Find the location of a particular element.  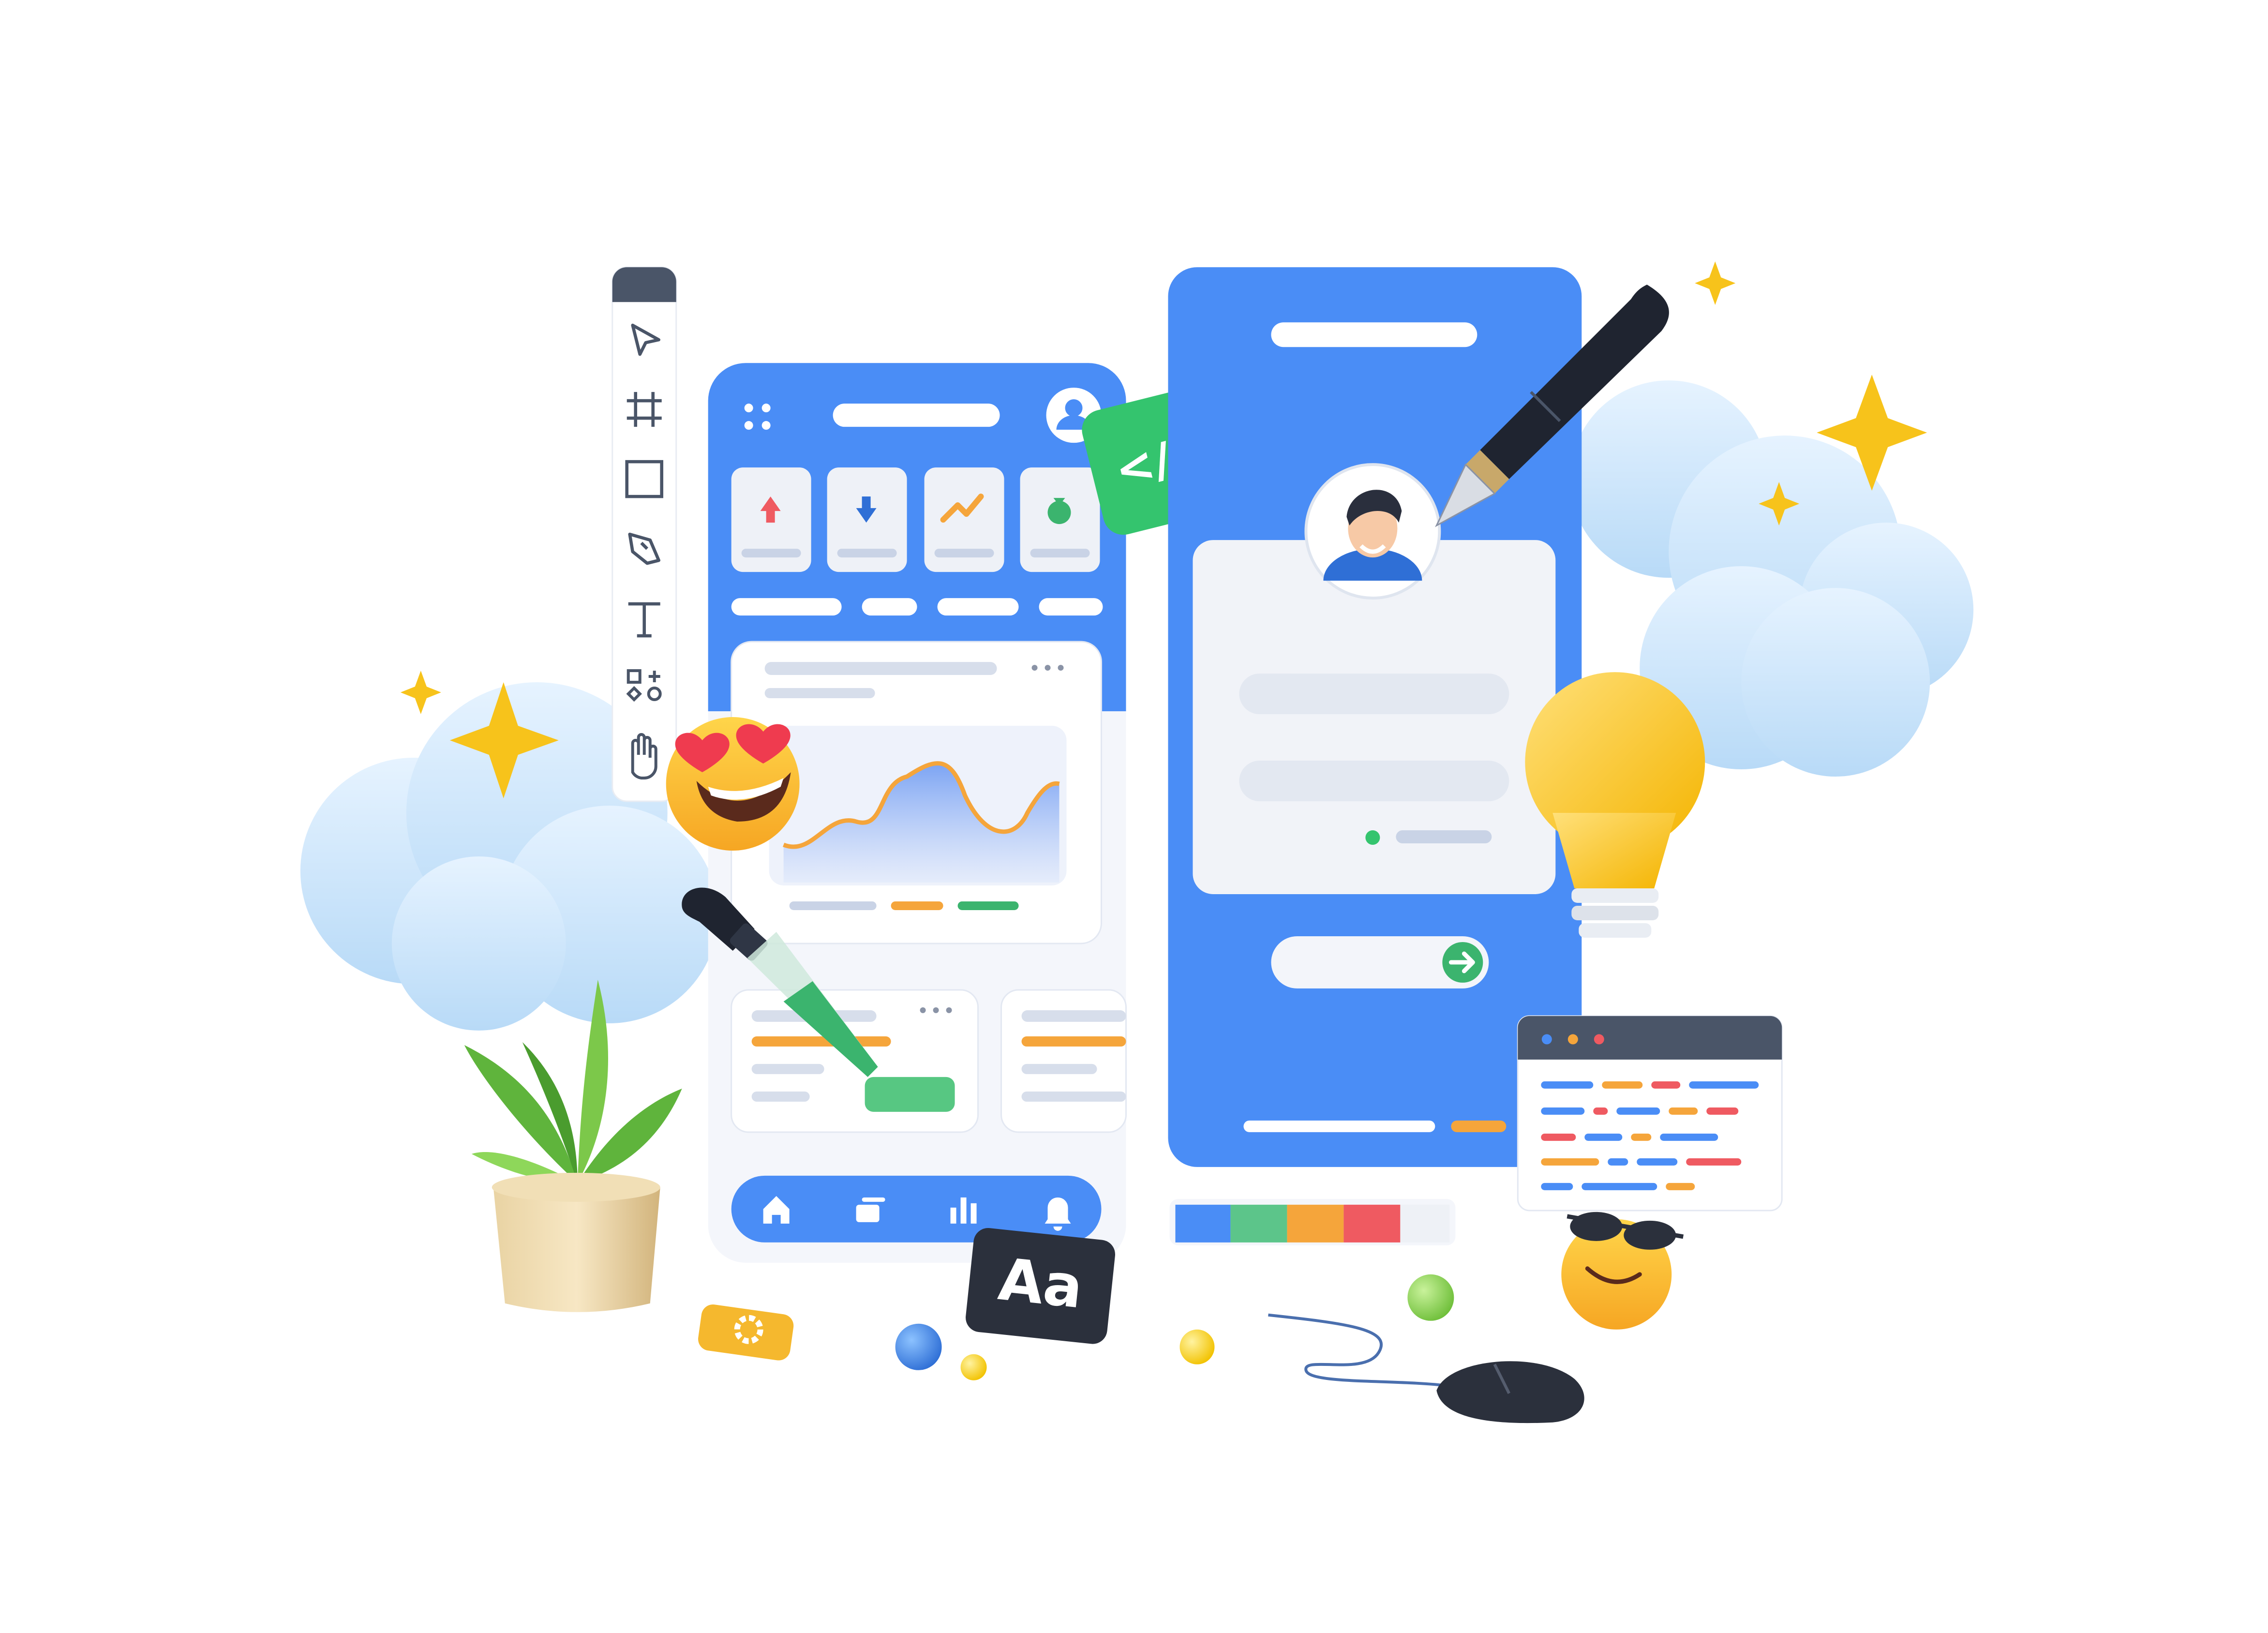

code-window is located at coordinates (1650, 1113).